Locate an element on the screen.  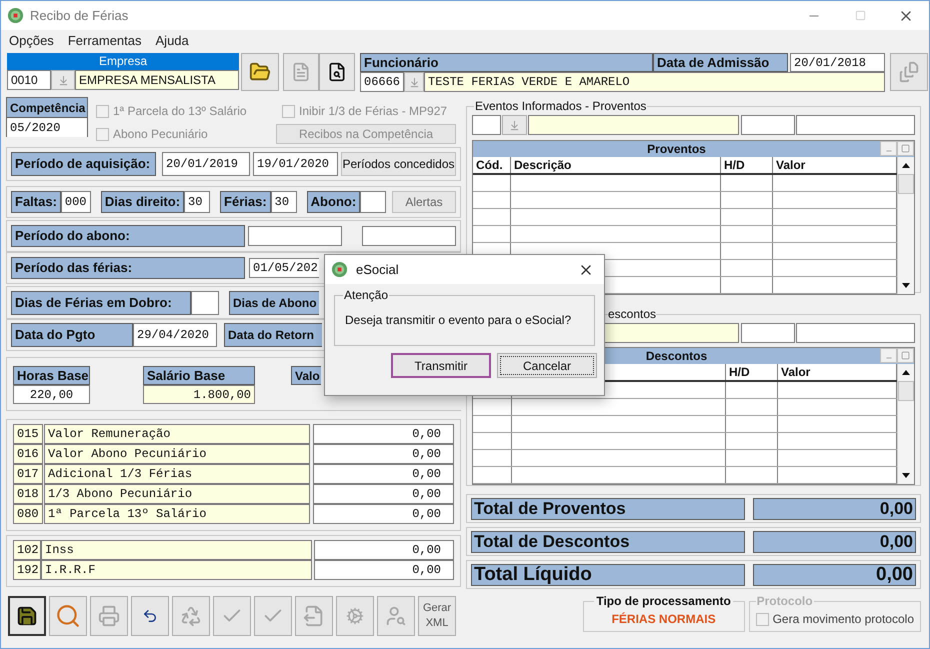
code-cell: 018 is located at coordinates (28, 494).